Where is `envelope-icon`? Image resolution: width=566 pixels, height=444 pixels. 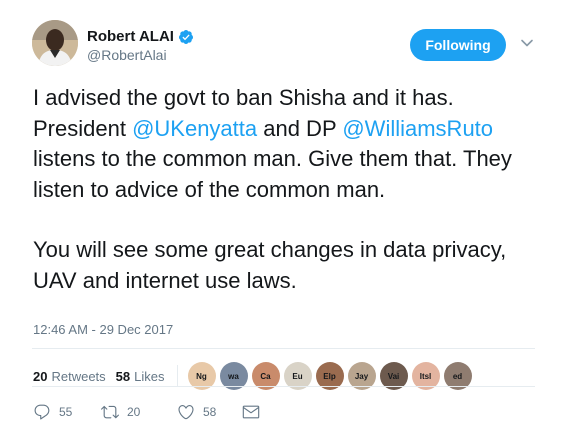 envelope-icon is located at coordinates (251, 412).